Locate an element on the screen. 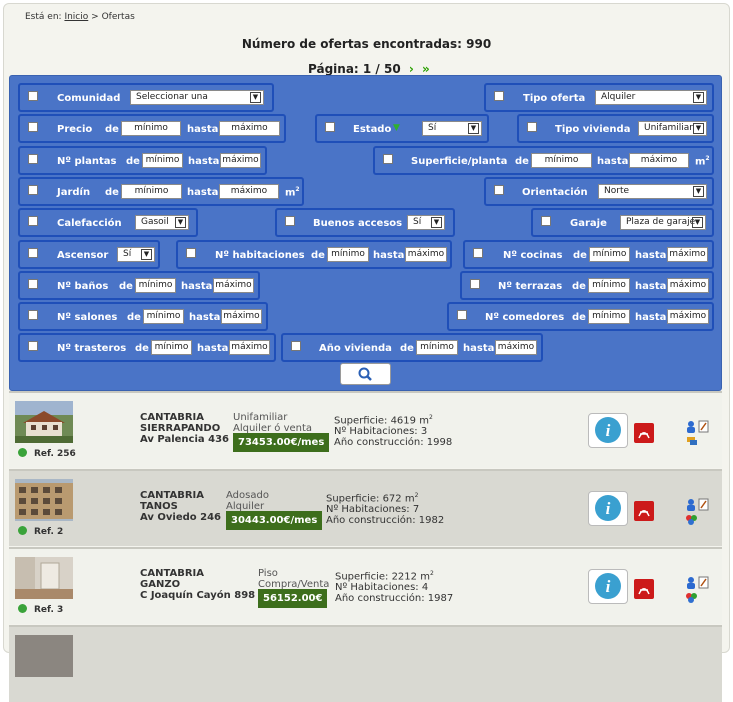 The width and height of the screenshot is (733, 702). superficie-checkbox is located at coordinates (388, 159).